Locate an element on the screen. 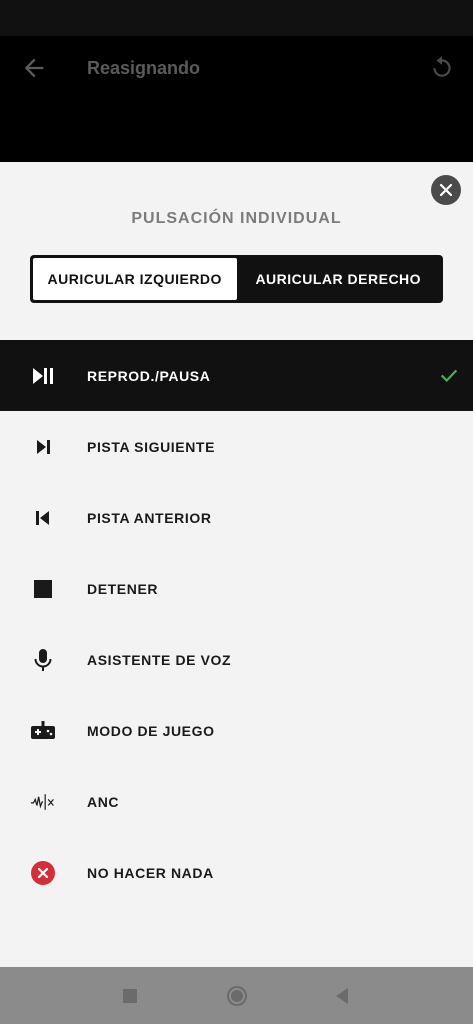 This screenshot has width=473, height=1024. reset-icon is located at coordinates (442, 67).